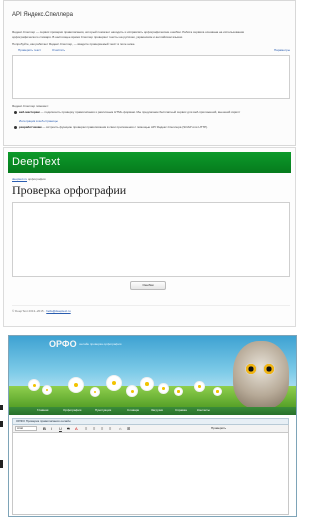 The image size is (320, 517). I want to click on speller-text-input, so click(151, 77).